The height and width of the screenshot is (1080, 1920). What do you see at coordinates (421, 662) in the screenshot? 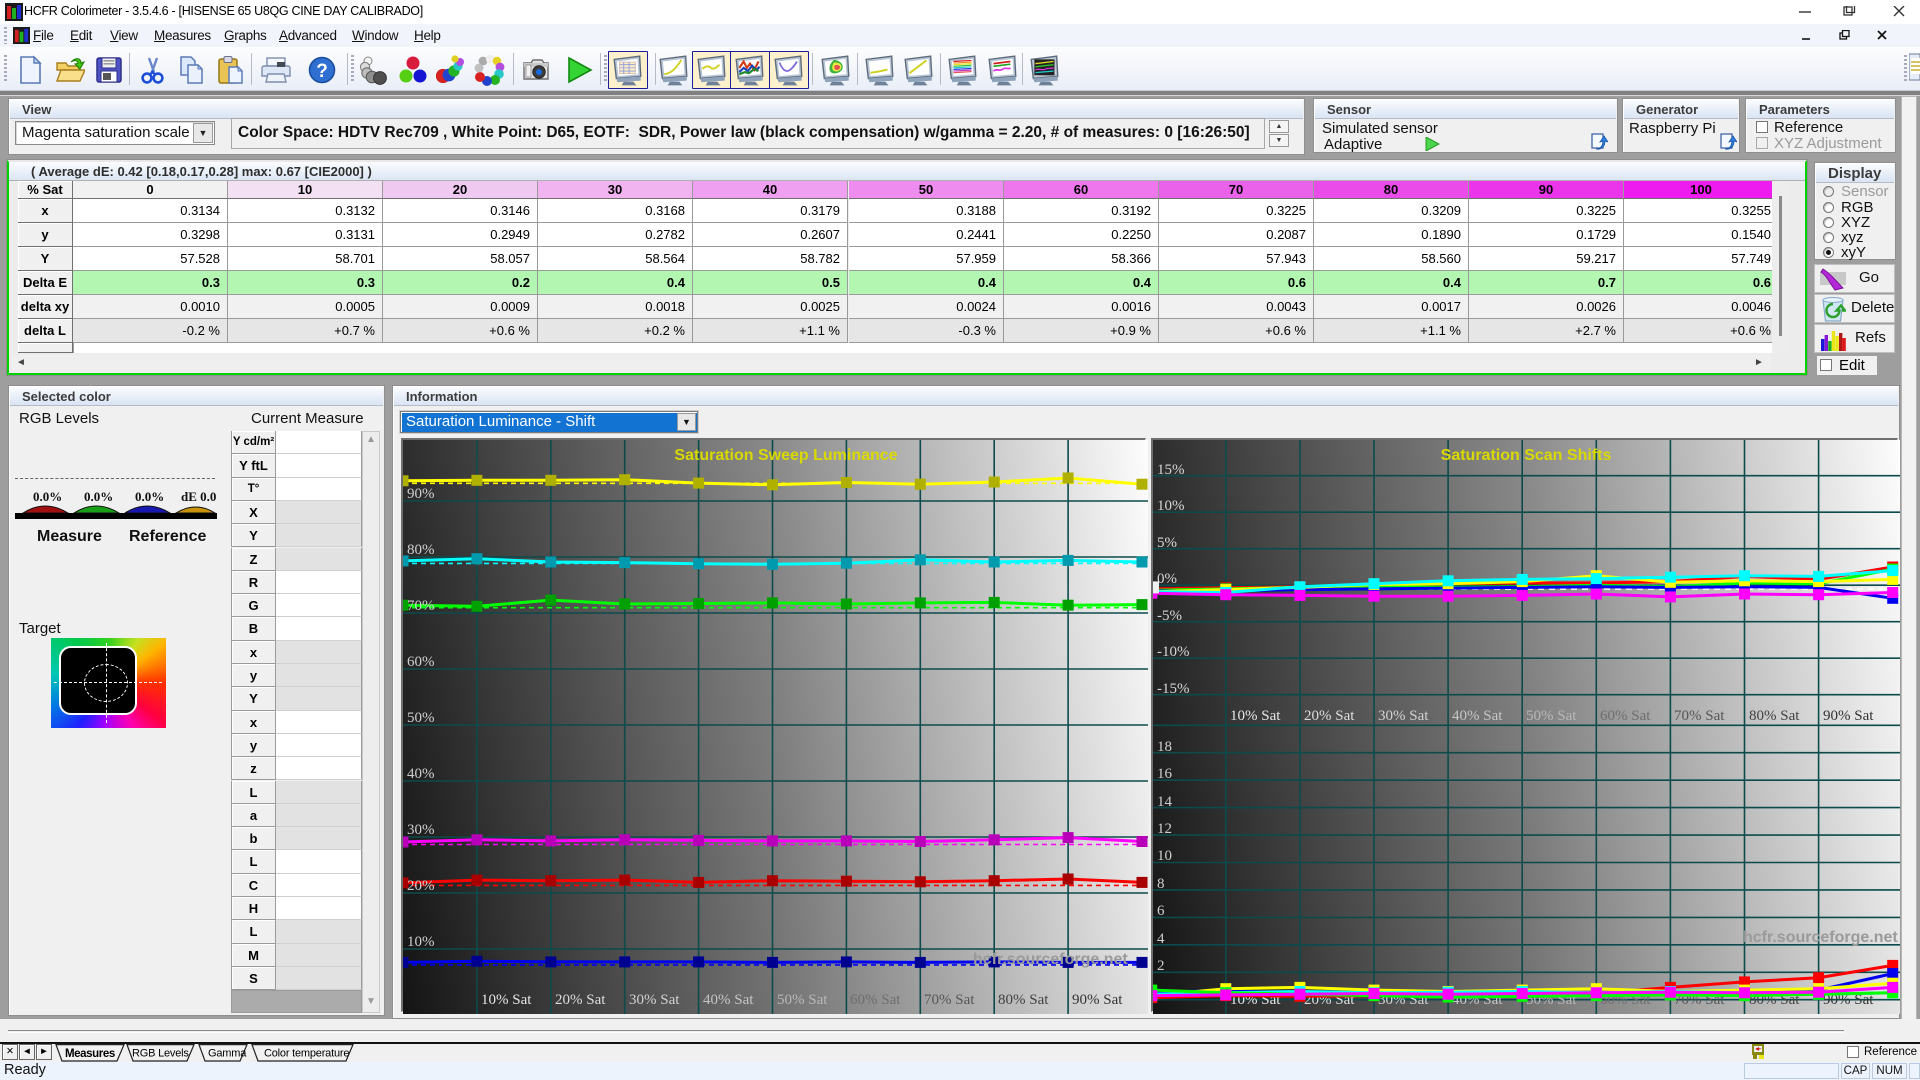
I see `svg-text: 60%` at bounding box center [421, 662].